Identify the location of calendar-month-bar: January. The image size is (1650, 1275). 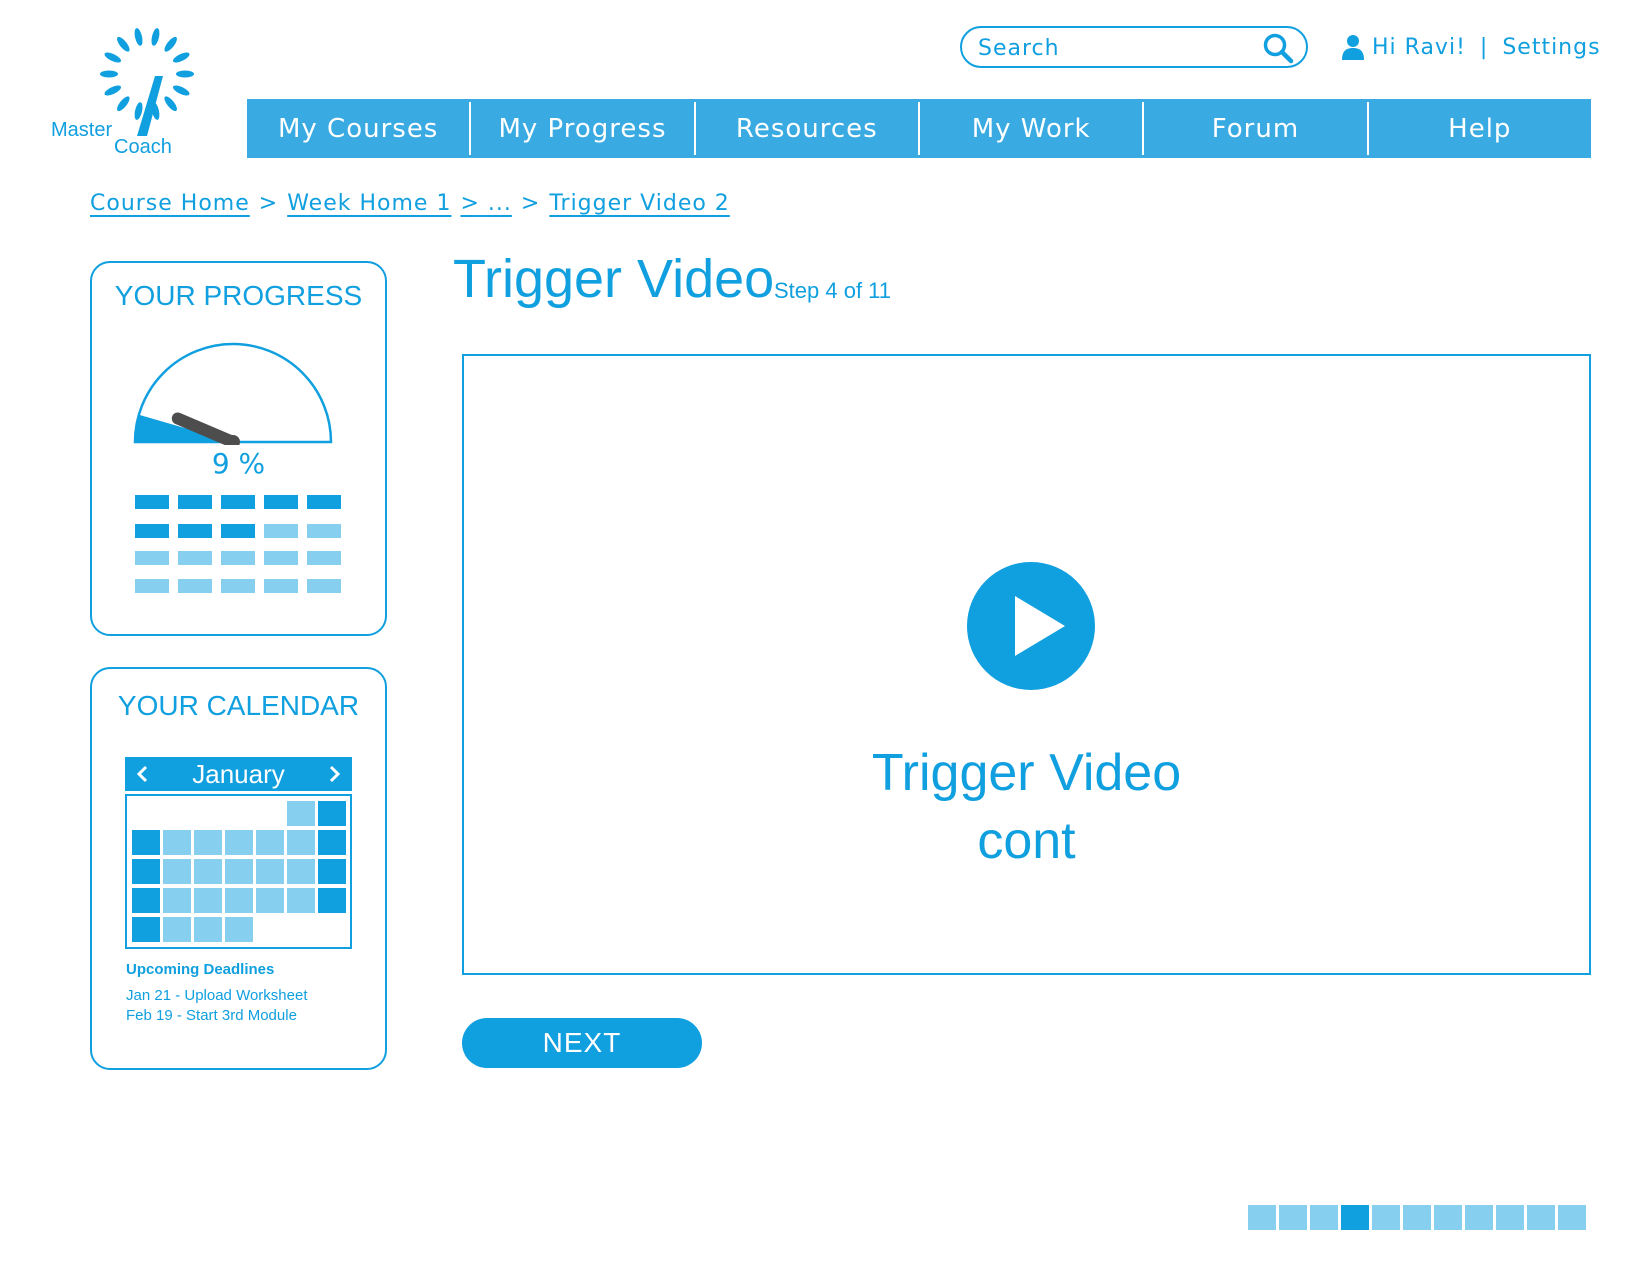
(238, 774).